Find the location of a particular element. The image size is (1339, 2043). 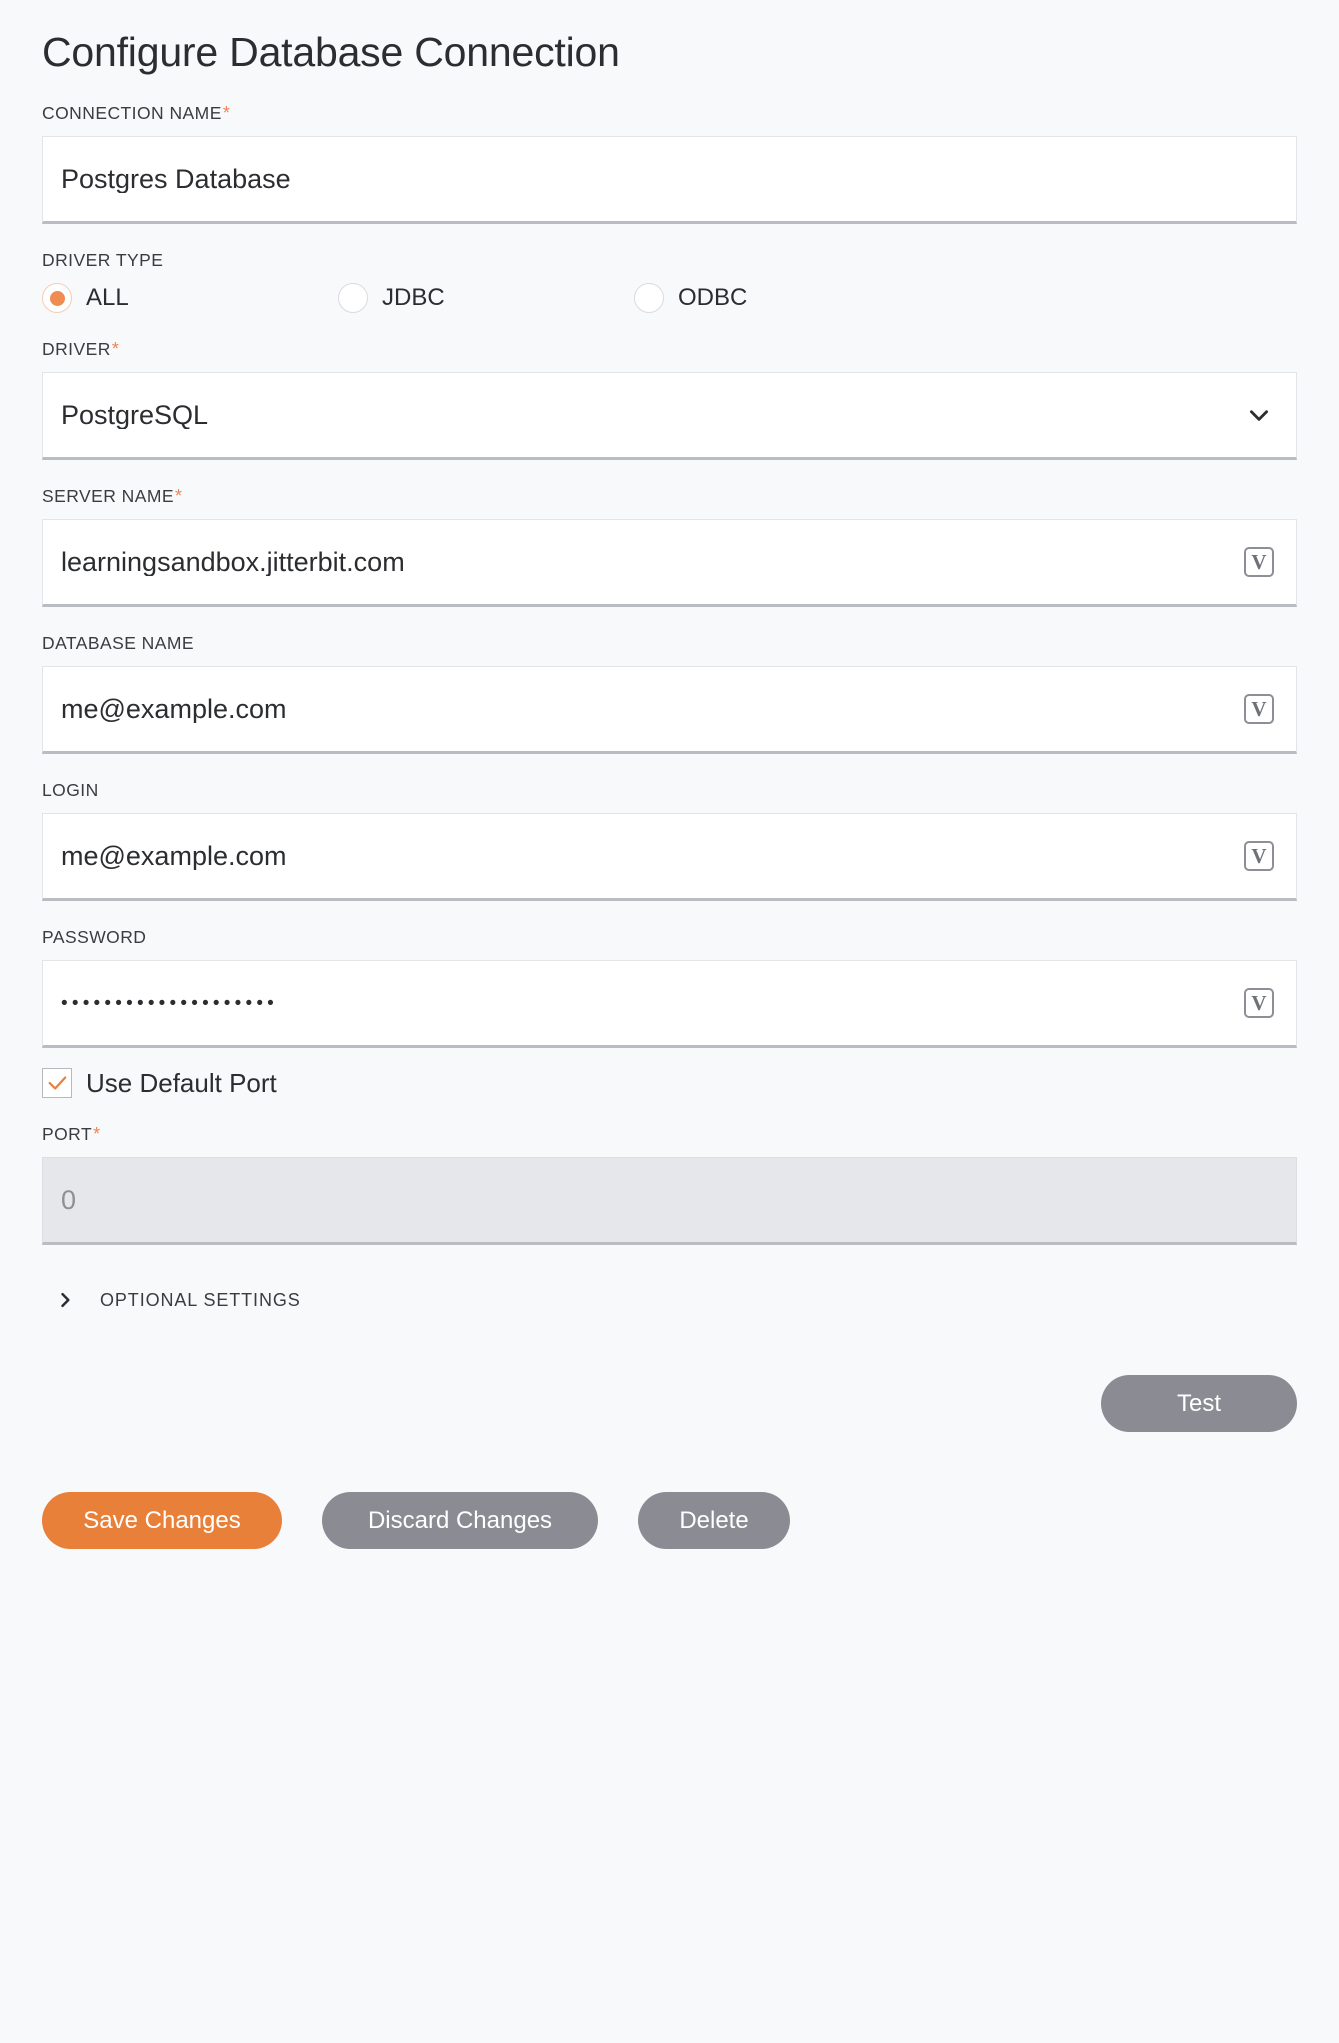

chevron-down-icon is located at coordinates (1259, 415).